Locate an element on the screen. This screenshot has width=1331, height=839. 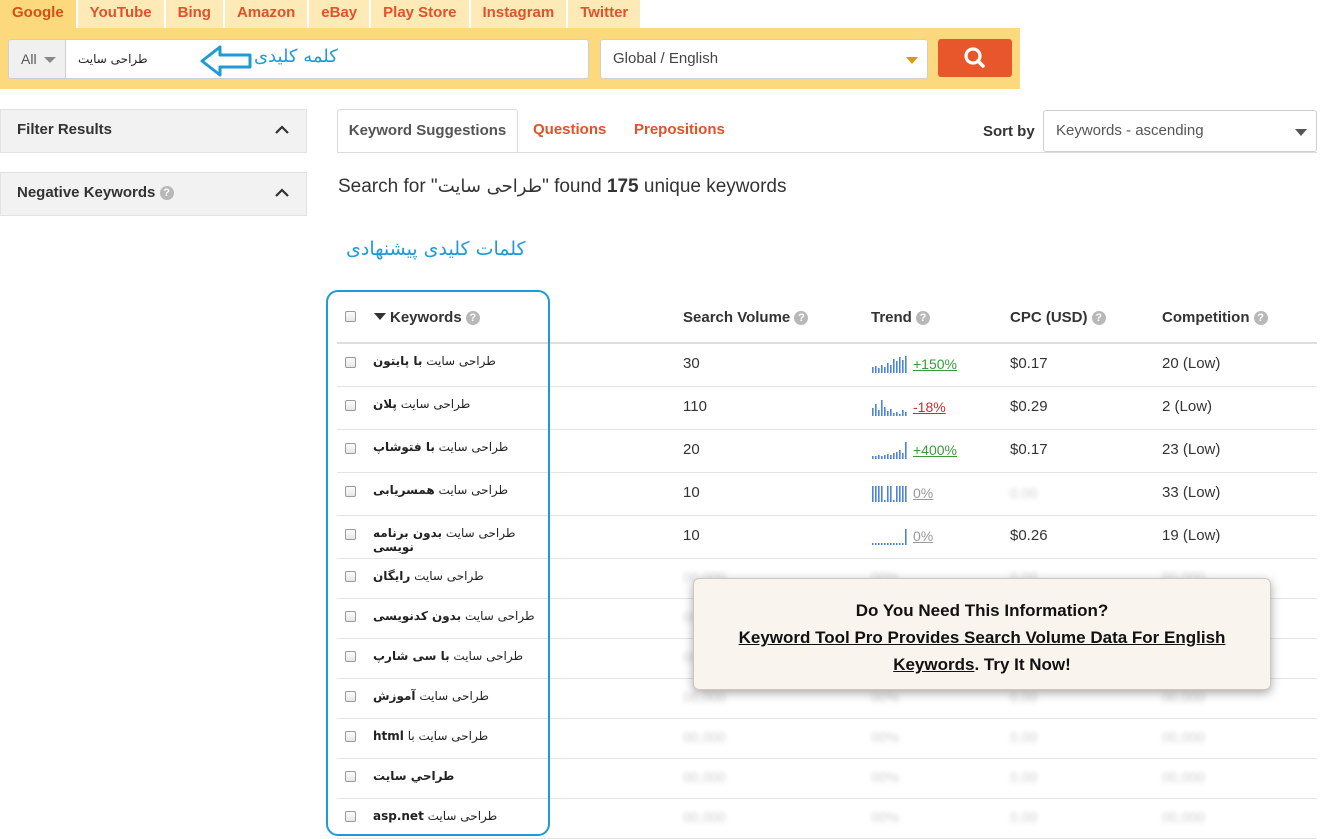
keyword-extra: آموزش is located at coordinates (394, 696).